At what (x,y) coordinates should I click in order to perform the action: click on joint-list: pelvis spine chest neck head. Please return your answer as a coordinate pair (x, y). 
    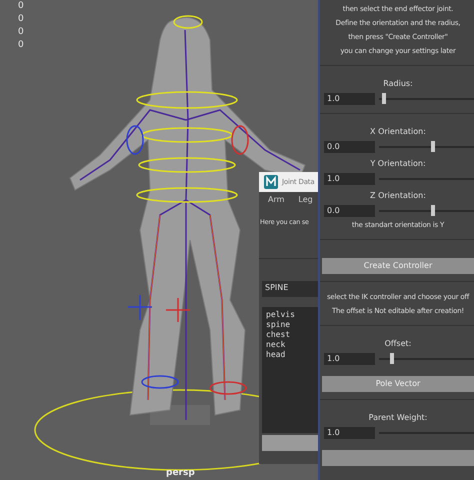
    Looking at the image, I should click on (290, 370).